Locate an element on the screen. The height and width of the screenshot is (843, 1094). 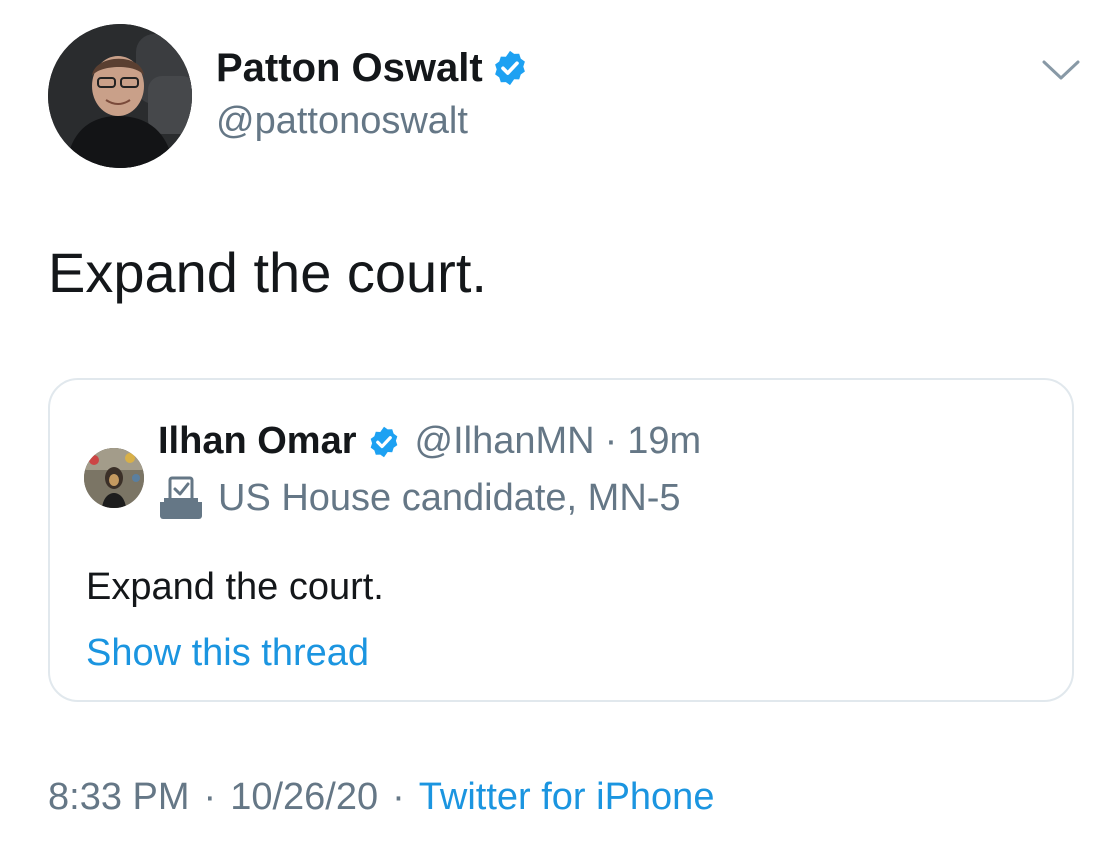
quoted-tweet-age: 19m is located at coordinates (664, 441).